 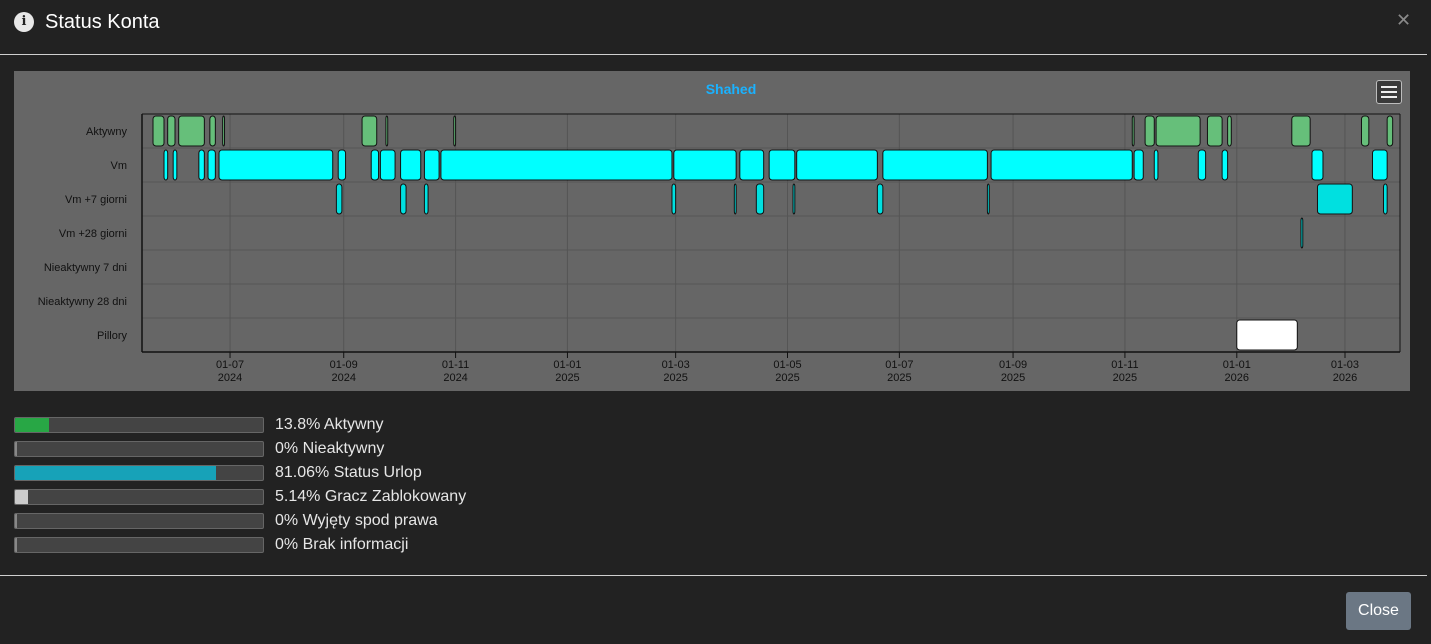 I want to click on category-label: Pillory, so click(x=112, y=336).